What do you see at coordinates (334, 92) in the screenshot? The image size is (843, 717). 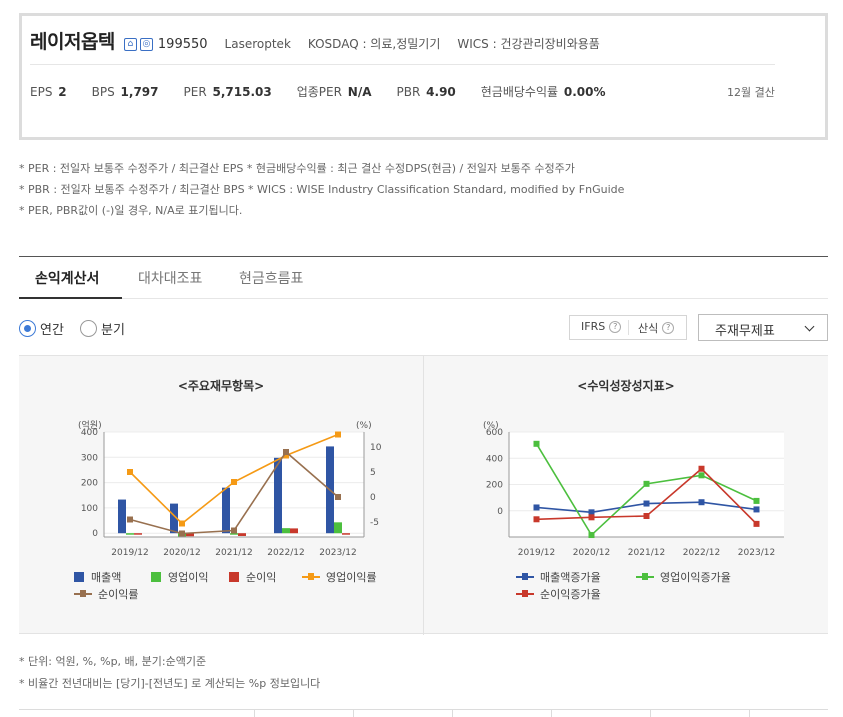 I see `metric-industry-per: 업종PER N/A` at bounding box center [334, 92].